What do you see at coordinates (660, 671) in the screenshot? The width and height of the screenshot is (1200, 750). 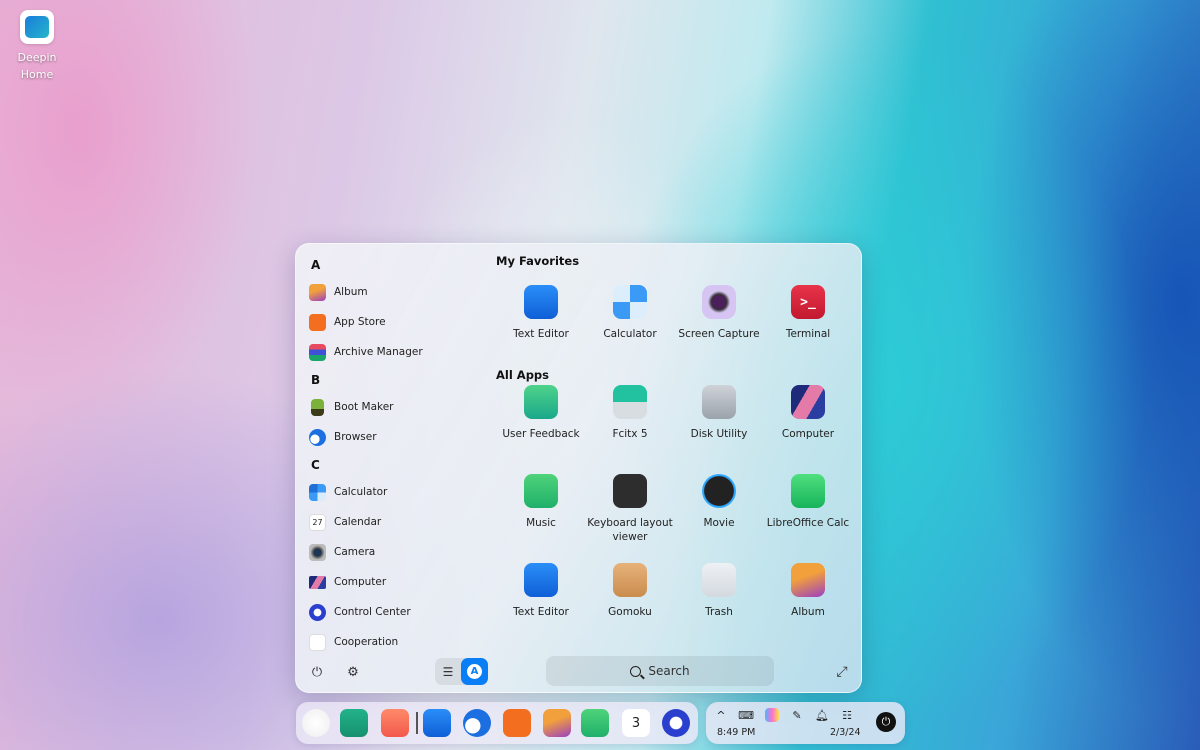 I see `search-input: Search` at bounding box center [660, 671].